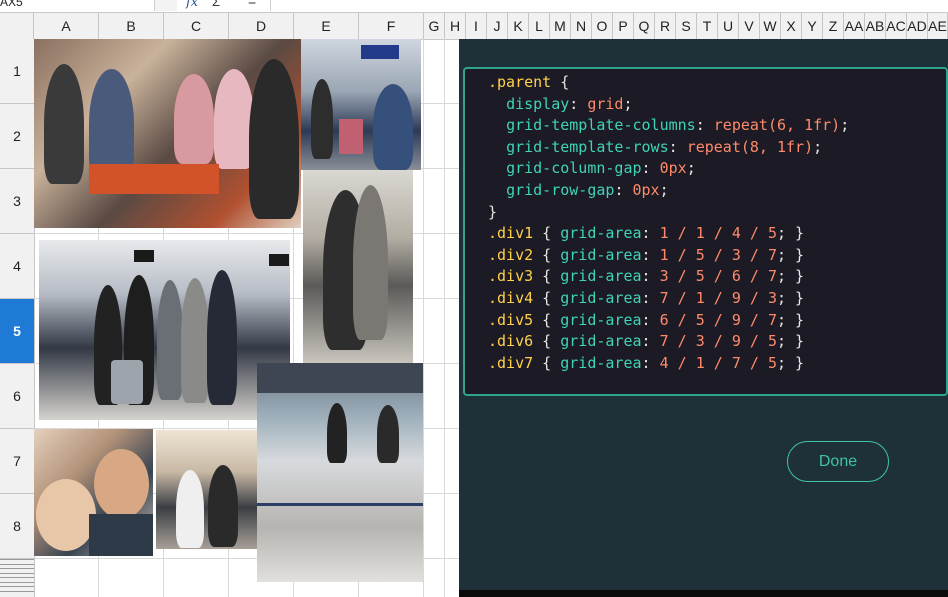 The width and height of the screenshot is (948, 597). What do you see at coordinates (358, 266) in the screenshot?
I see `photo-hug` at bounding box center [358, 266].